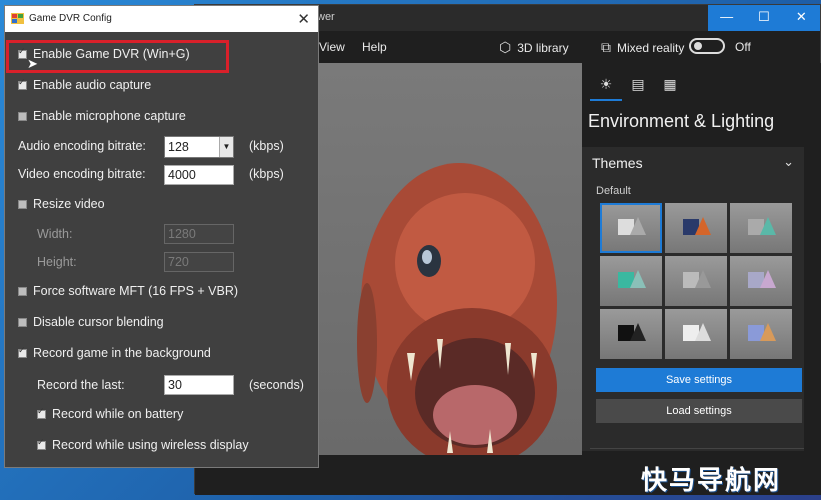 The image size is (821, 500). I want to click on toggle-knob, so click(698, 46).